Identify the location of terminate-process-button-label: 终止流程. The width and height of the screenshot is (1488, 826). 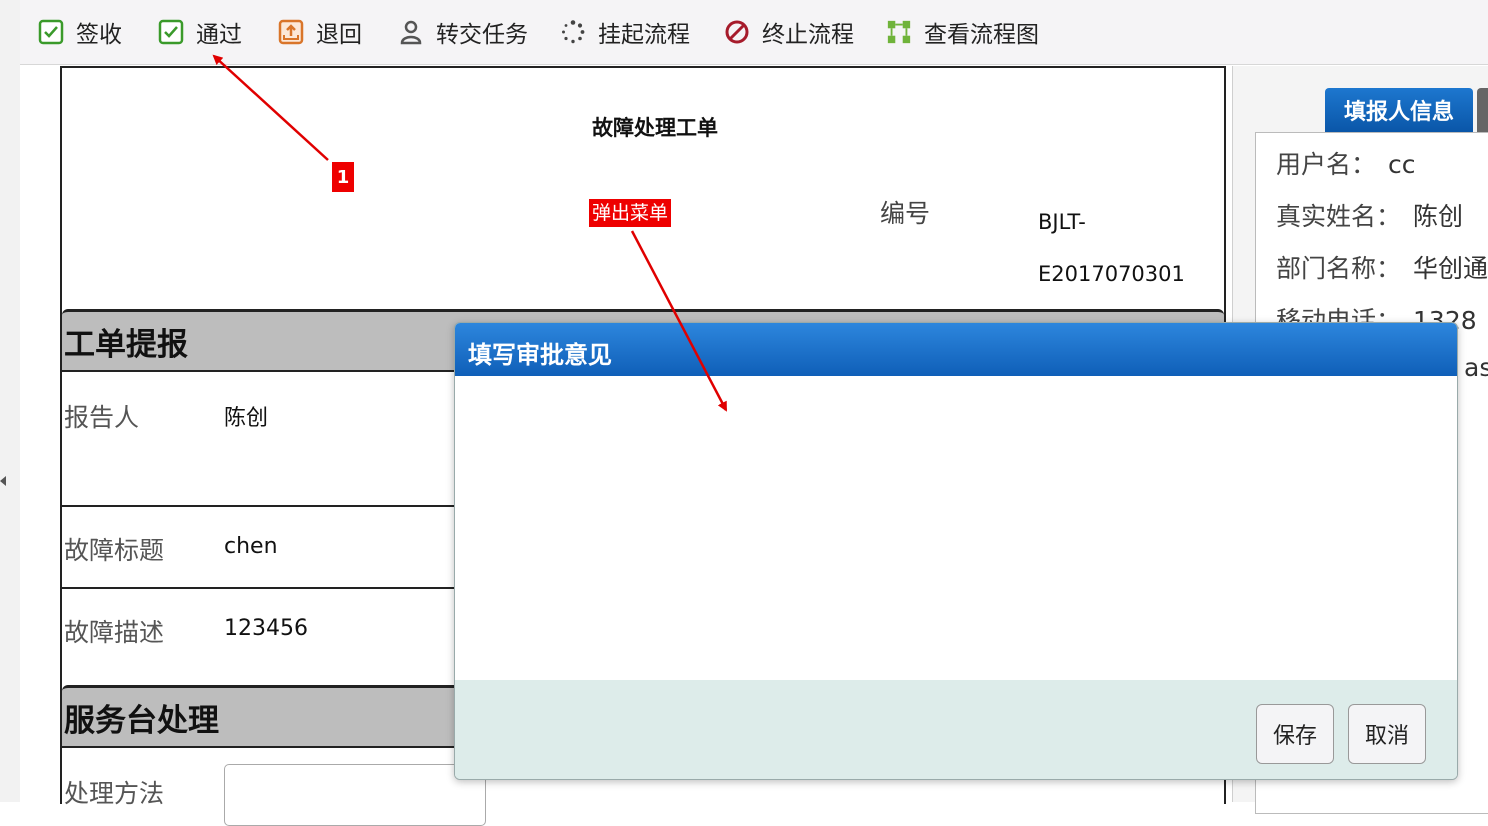
(808, 35).